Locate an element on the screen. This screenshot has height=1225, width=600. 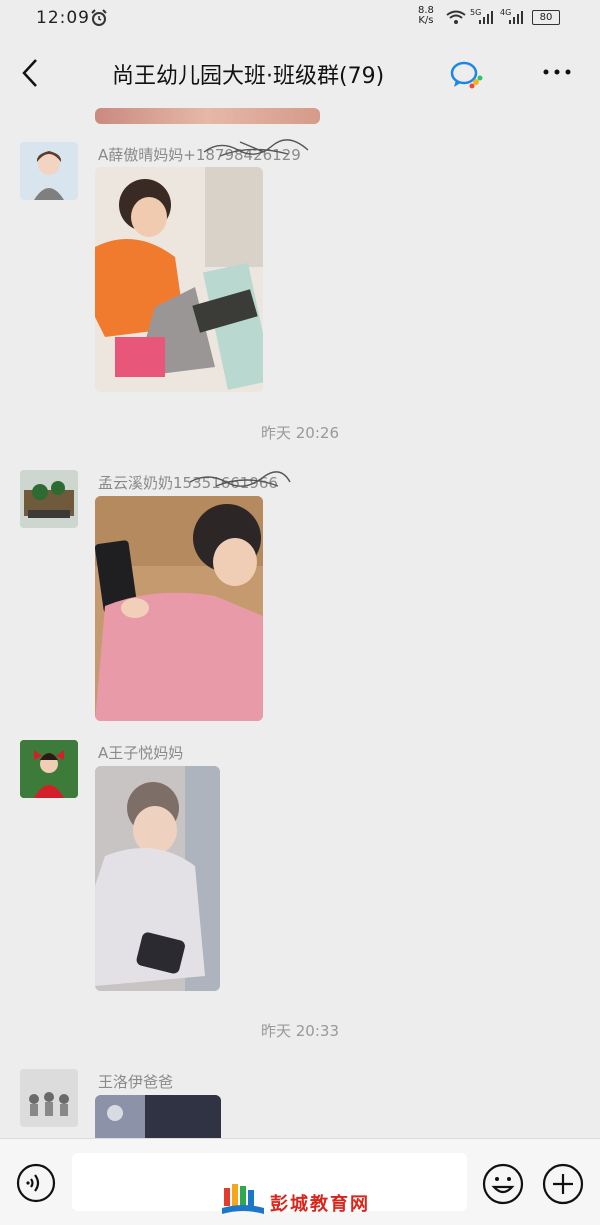
watermark-text: 彭城教育网 is located at coordinates (320, 1204).